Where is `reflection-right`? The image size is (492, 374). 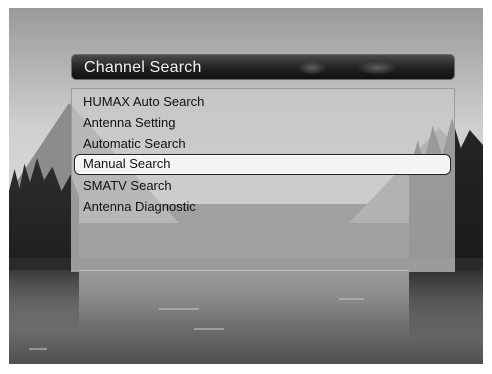 reflection-right is located at coordinates (446, 305).